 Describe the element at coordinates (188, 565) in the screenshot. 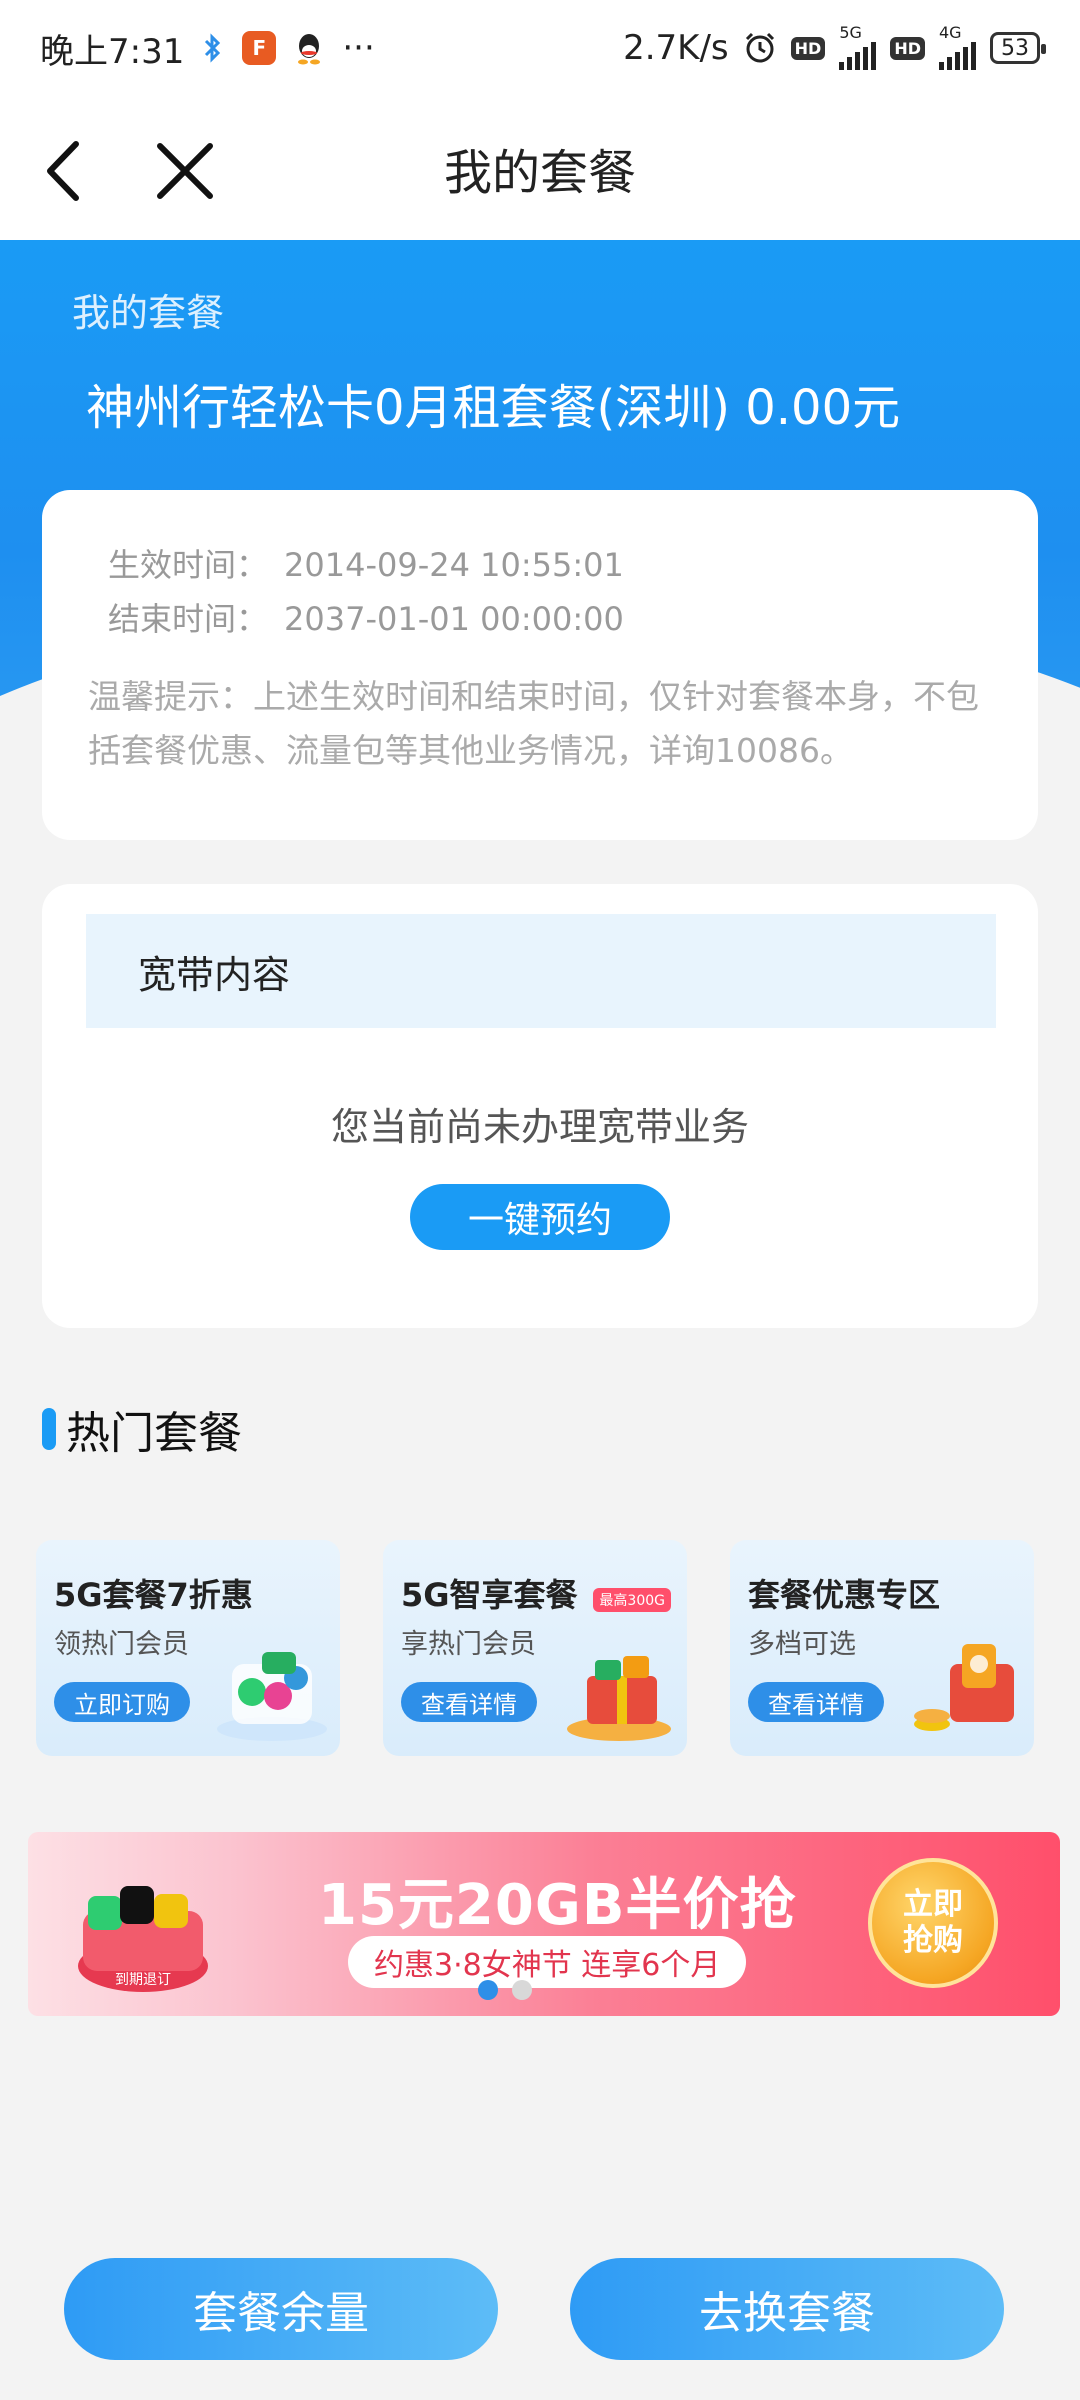

I see `start-time-label: 生效时间：` at that location.